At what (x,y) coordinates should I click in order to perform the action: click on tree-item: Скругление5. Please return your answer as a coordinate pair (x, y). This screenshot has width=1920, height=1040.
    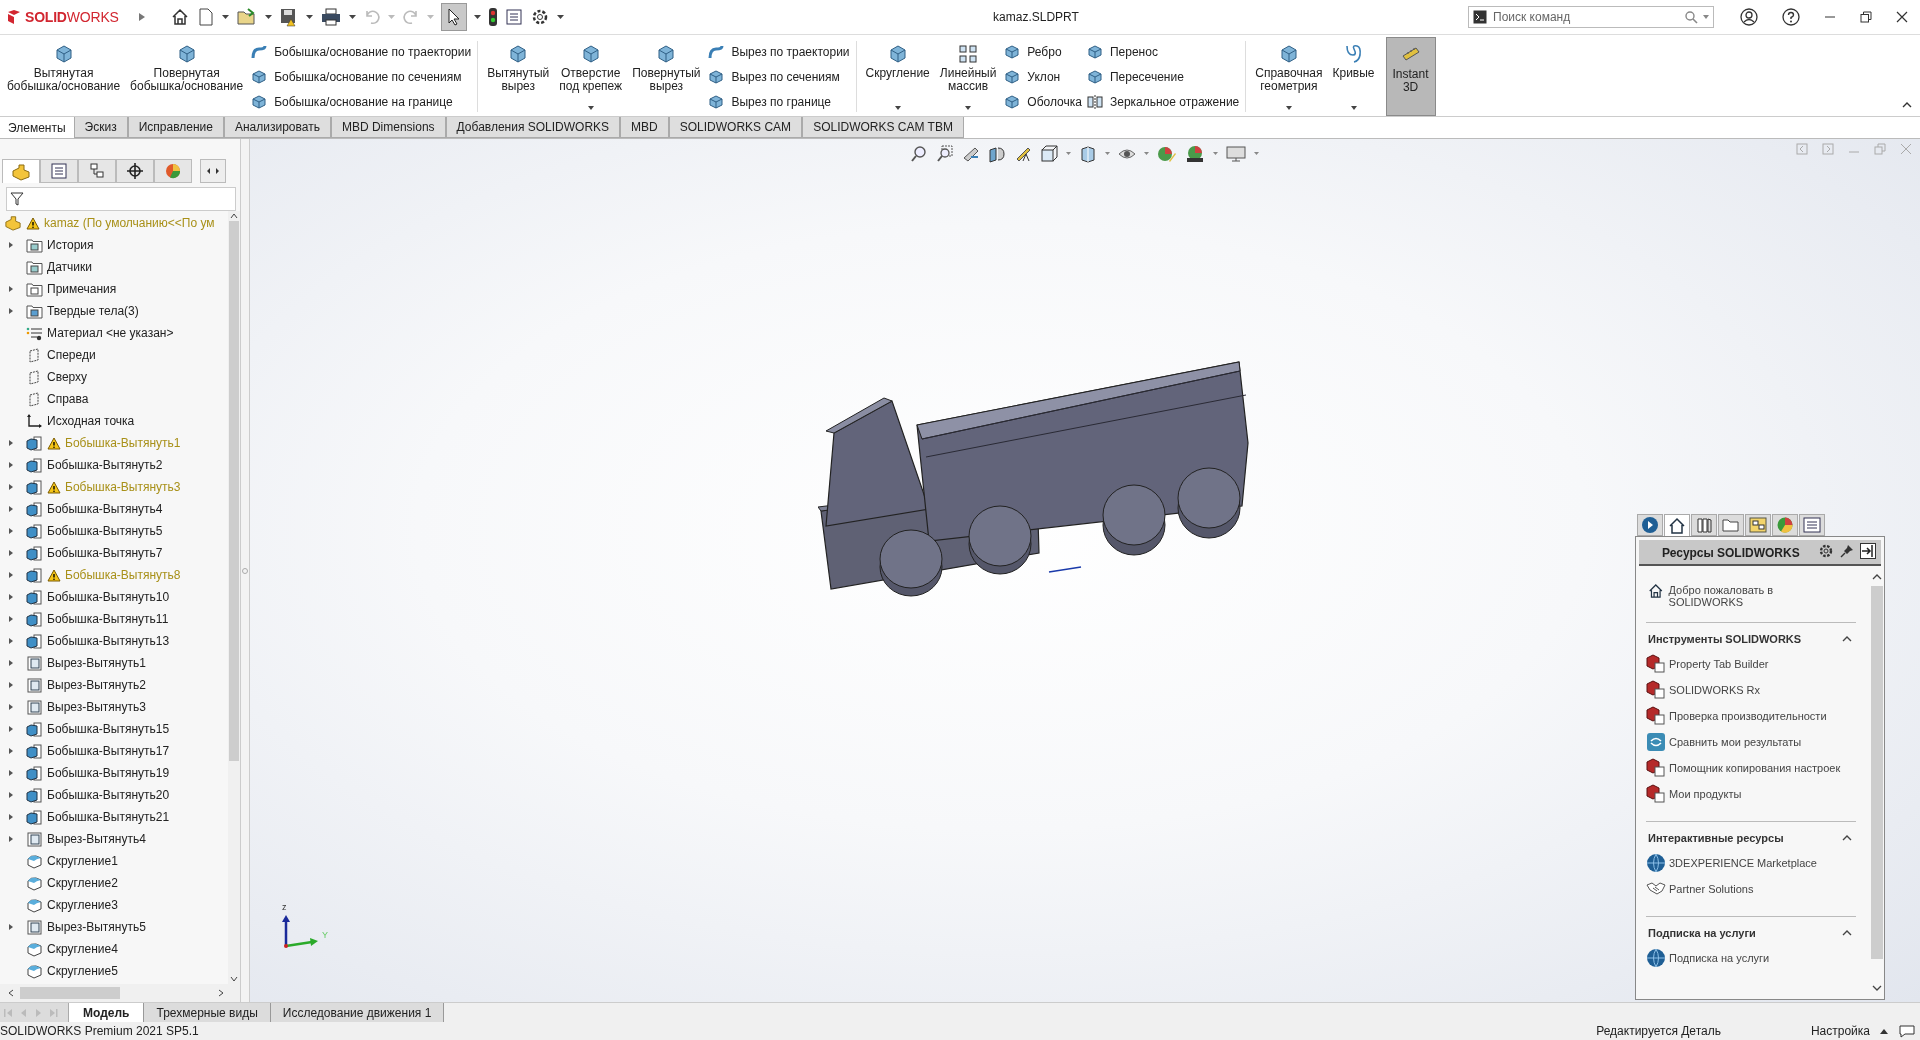
    Looking at the image, I should click on (114, 971).